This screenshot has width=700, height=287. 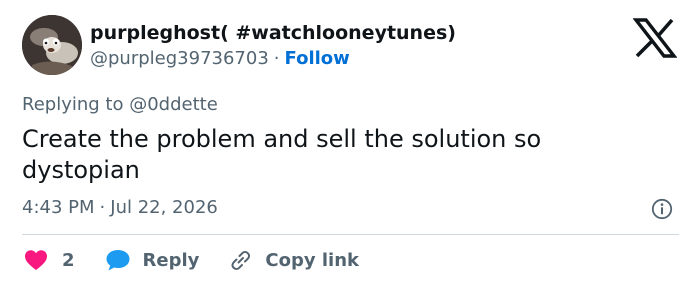 What do you see at coordinates (317, 58) in the screenshot?
I see `follow-button: Follow` at bounding box center [317, 58].